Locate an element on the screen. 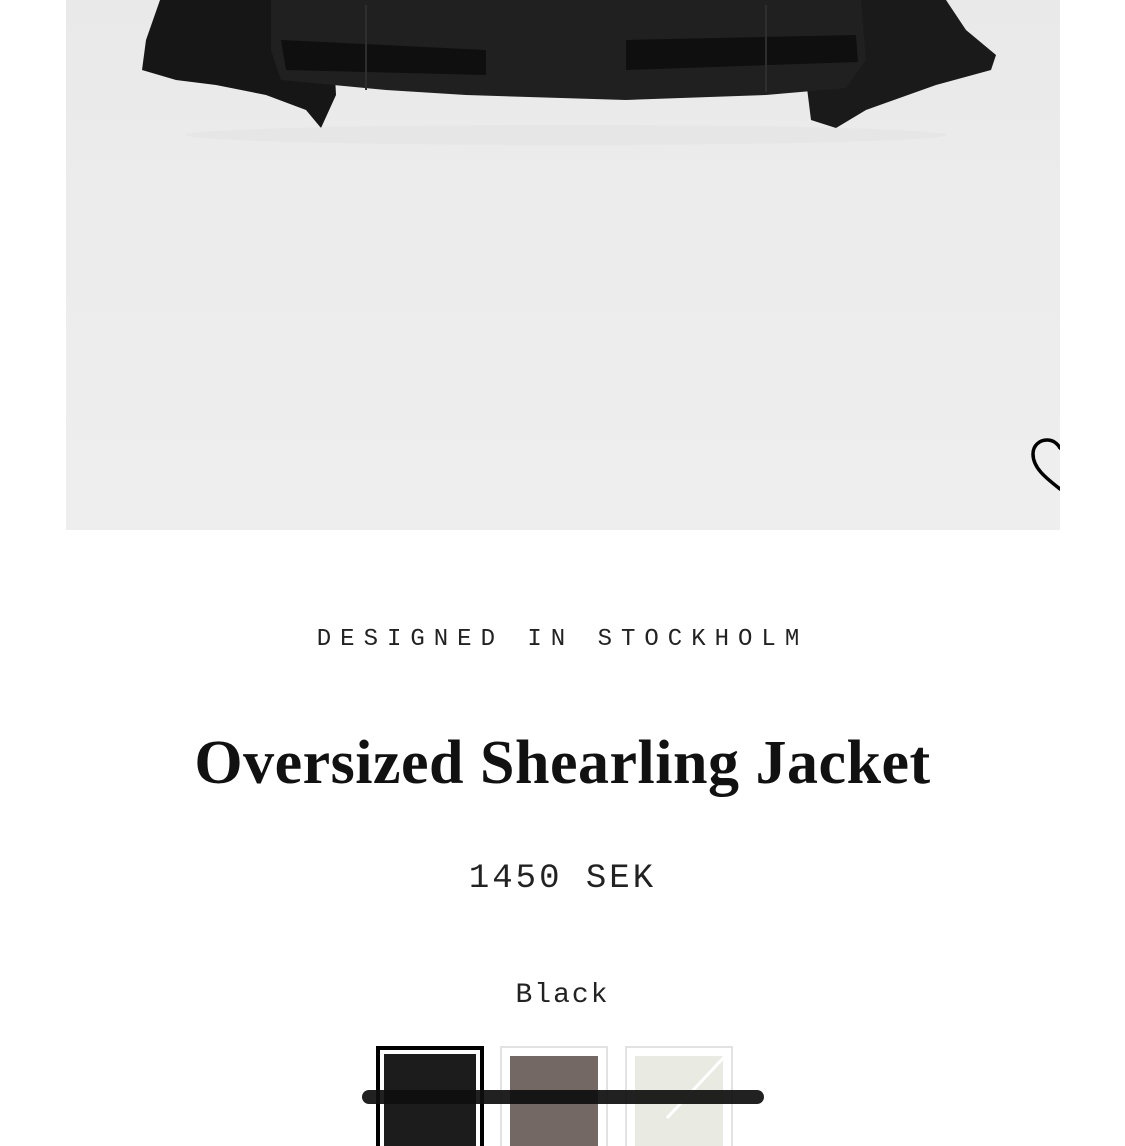  favorite-button is located at coordinates (1044, 465).